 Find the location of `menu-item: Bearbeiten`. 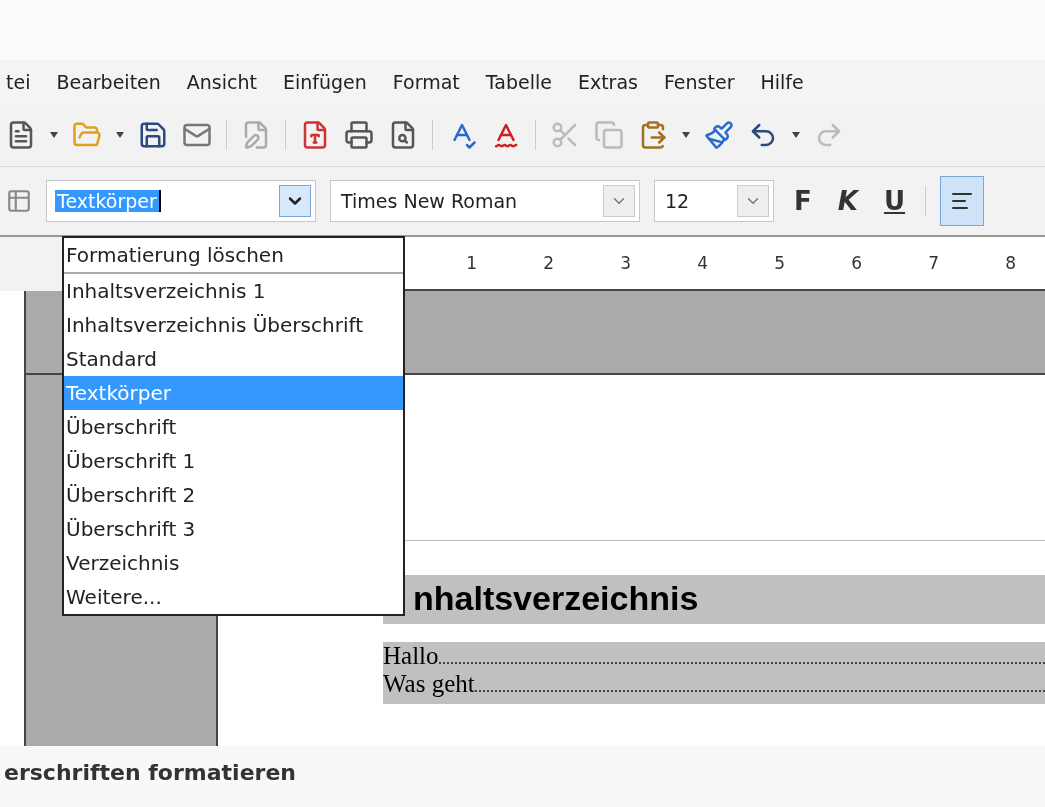

menu-item: Bearbeiten is located at coordinates (108, 82).